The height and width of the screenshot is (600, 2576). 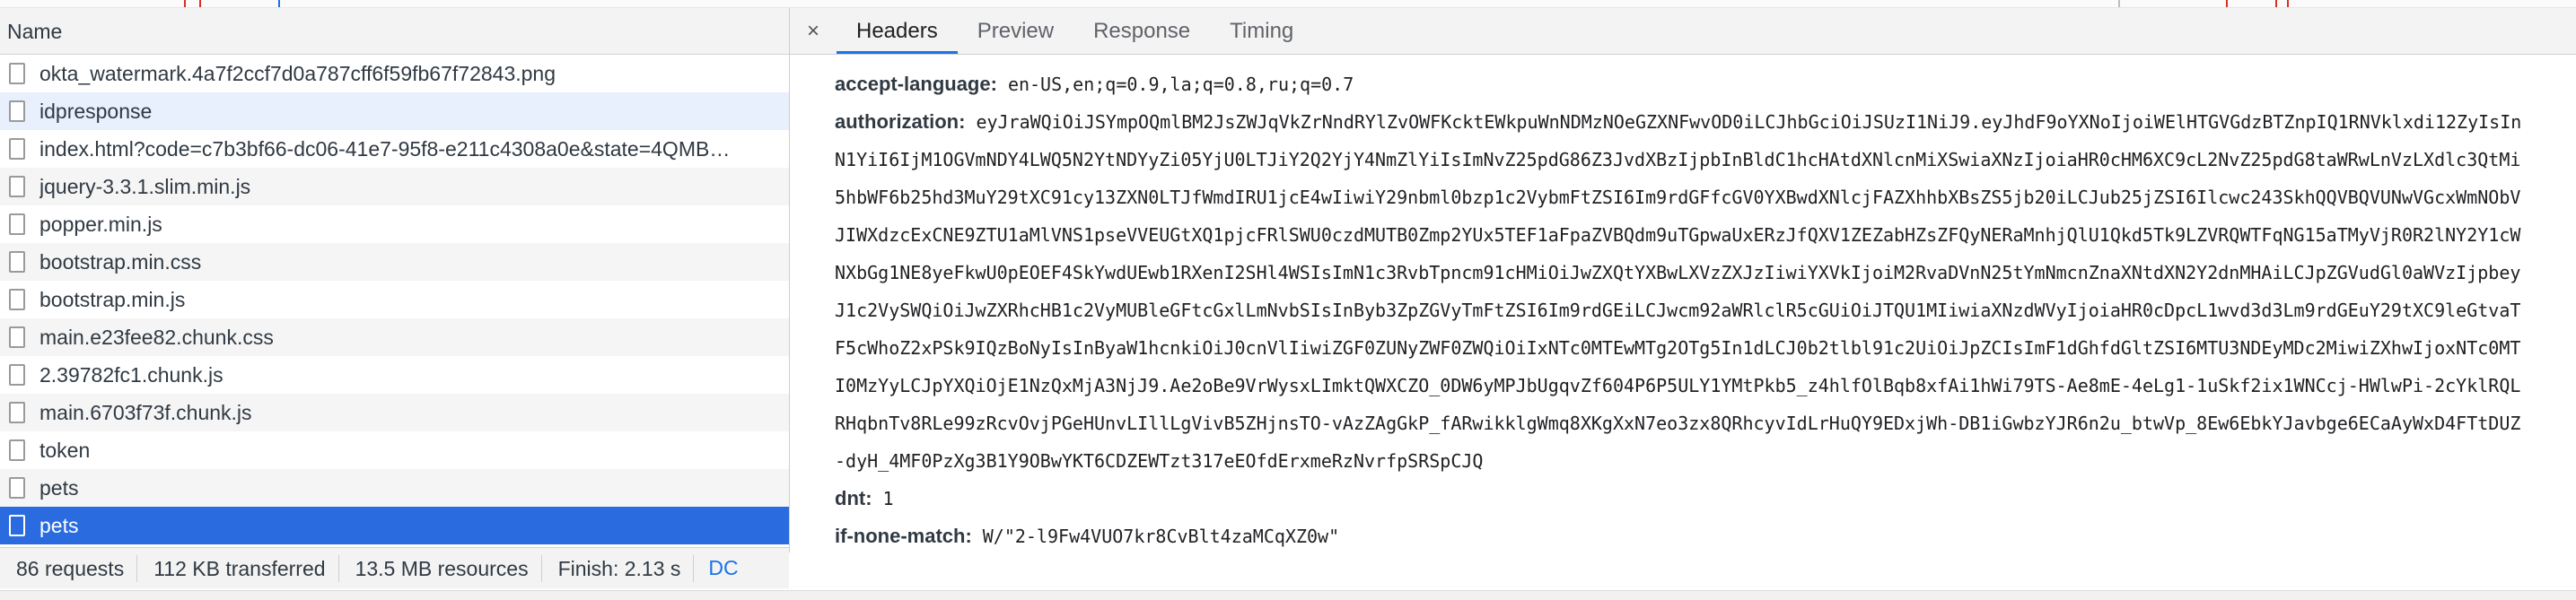 I want to click on tab-headers: Headers, so click(x=897, y=31).